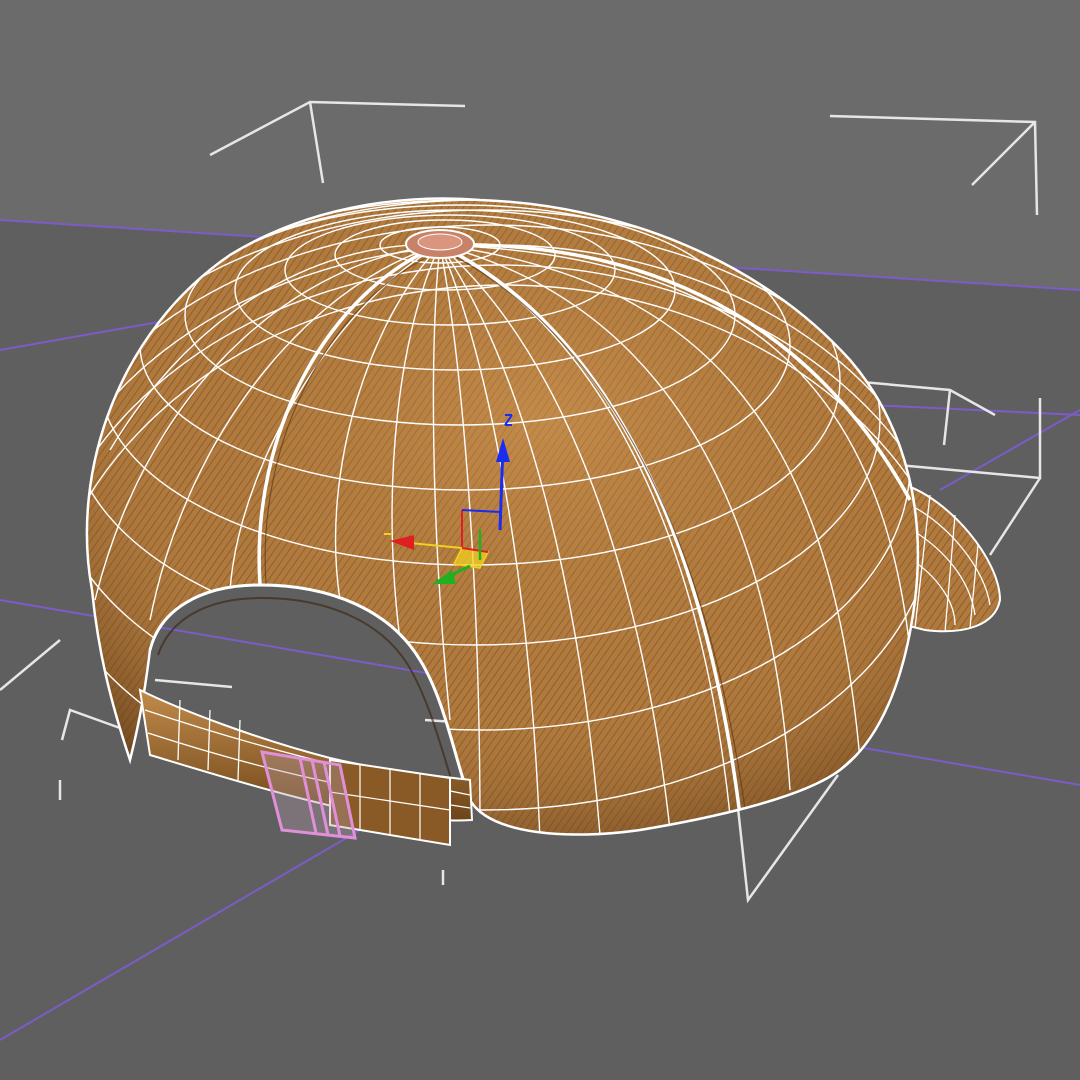 The height and width of the screenshot is (1080, 1080). I want to click on cap-crown-button, so click(440, 244).